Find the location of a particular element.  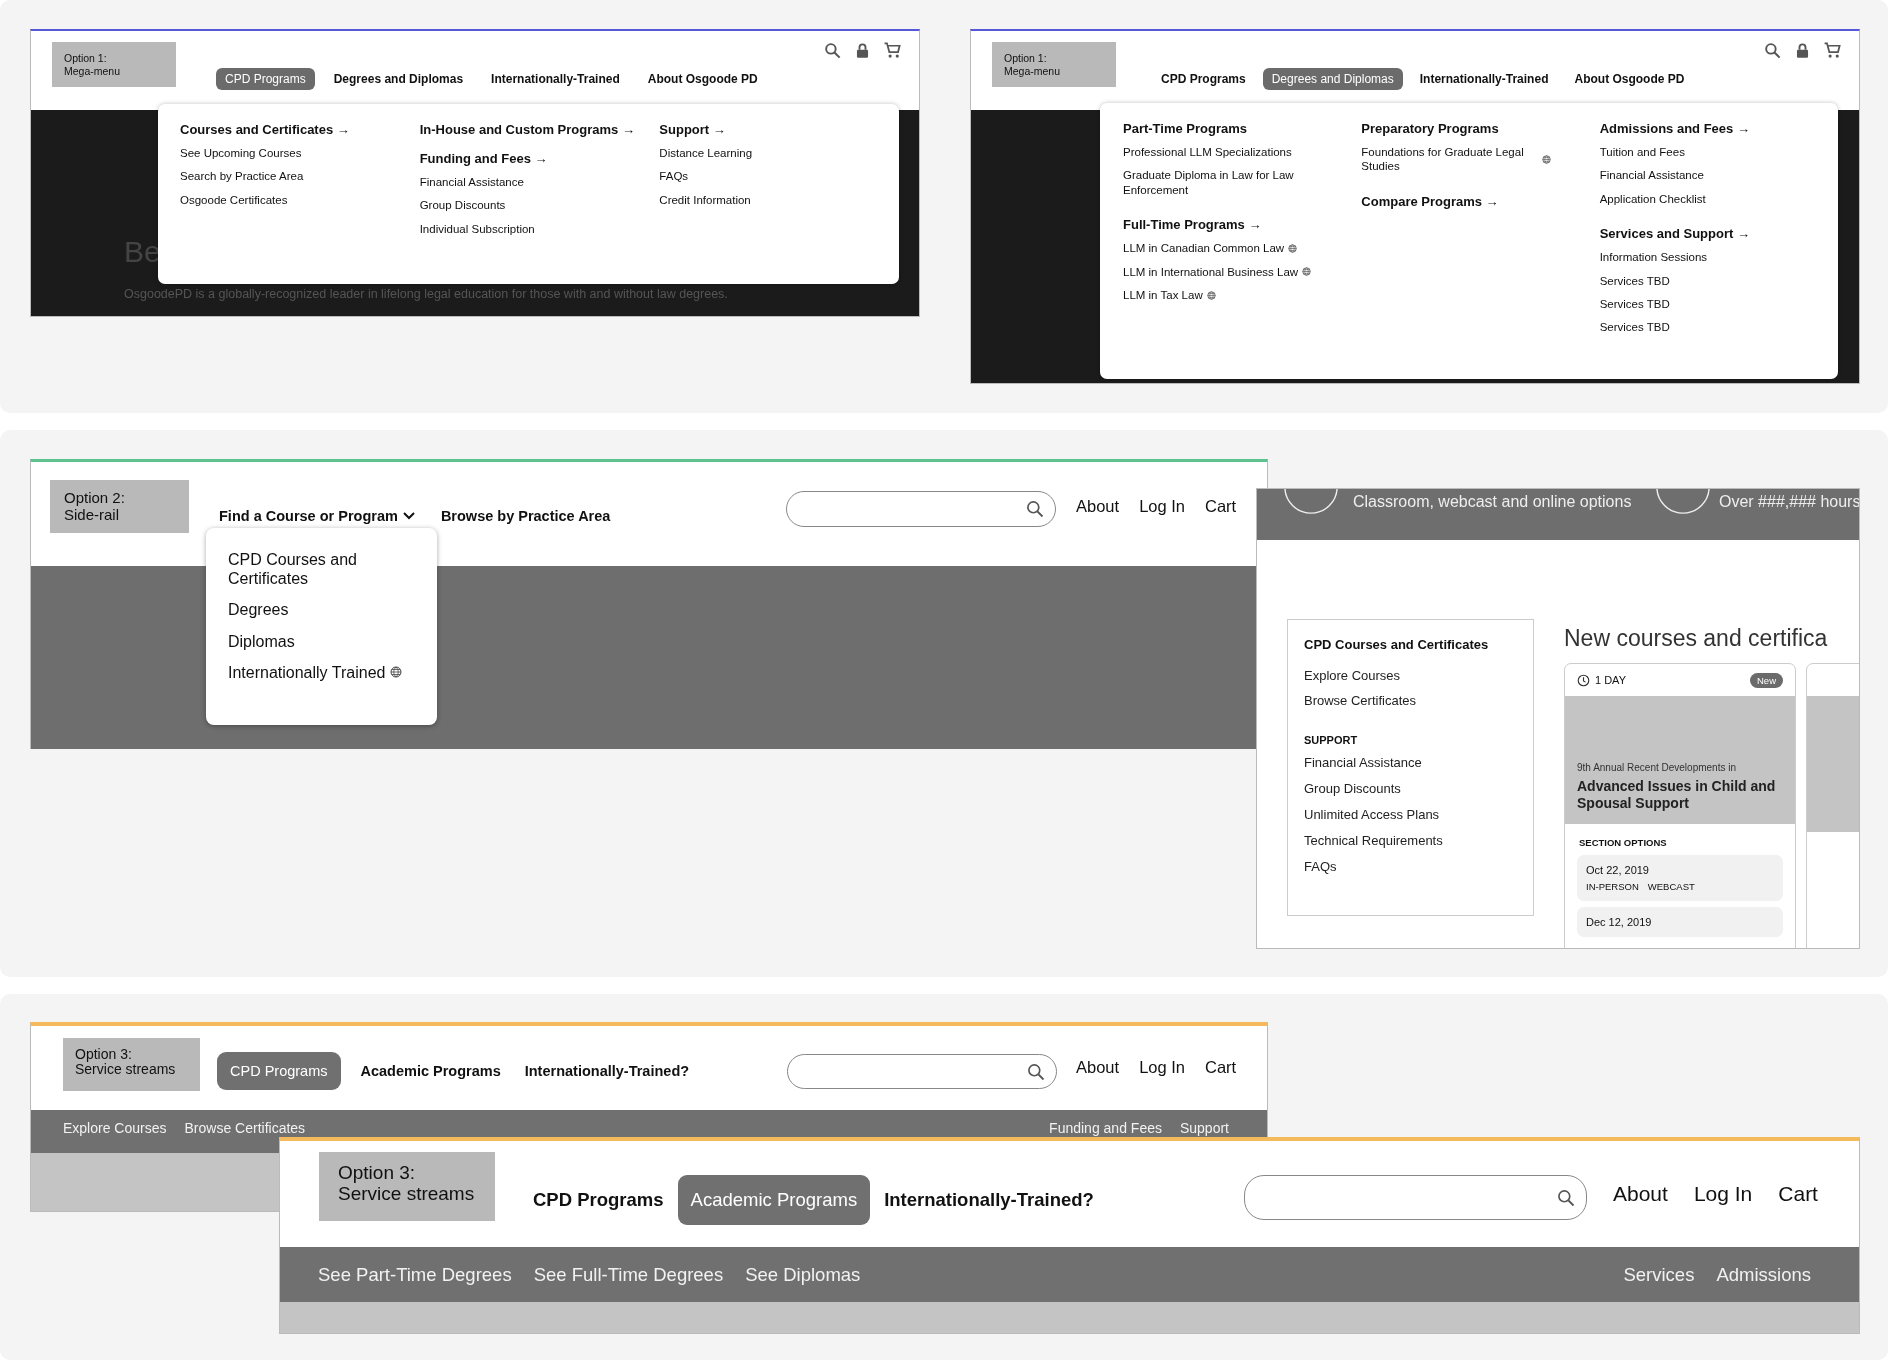

menu-heading: Courses and Certificates → is located at coordinates (265, 129).